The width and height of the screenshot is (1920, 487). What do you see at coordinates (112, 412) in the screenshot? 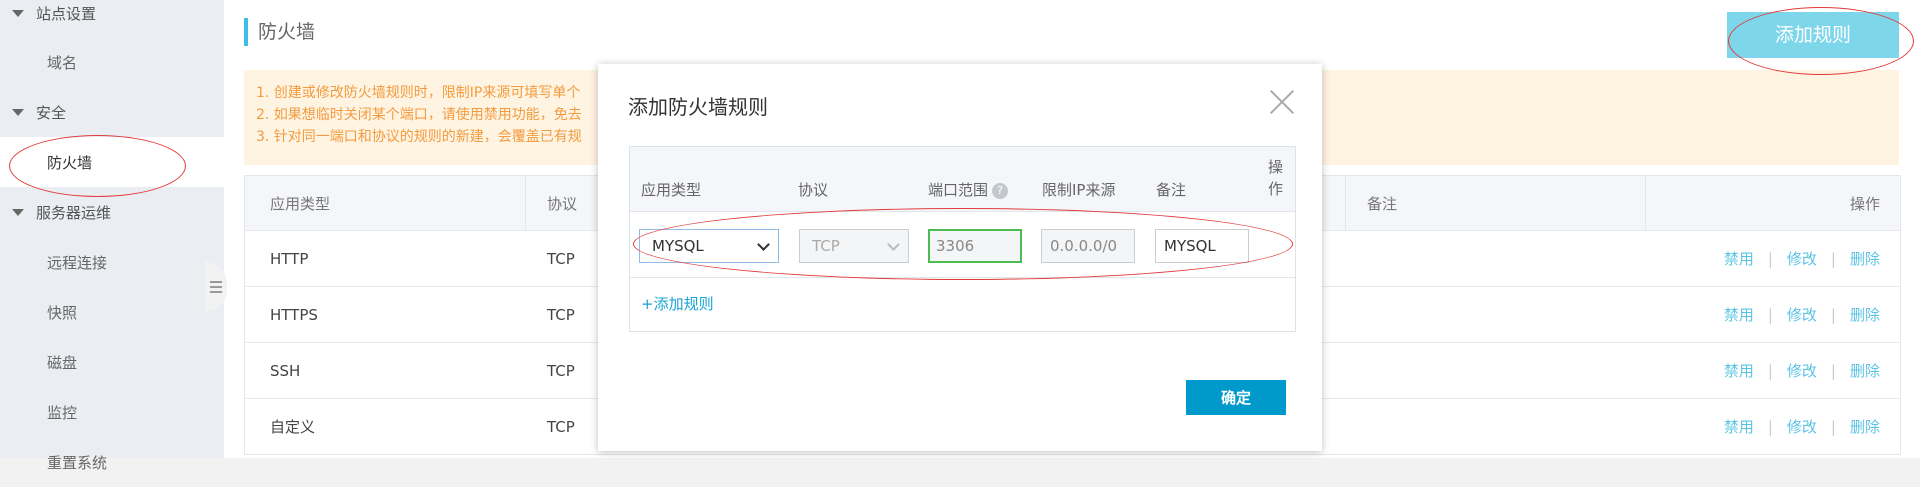
I see `sidebar-item-monitor: 监控` at bounding box center [112, 412].